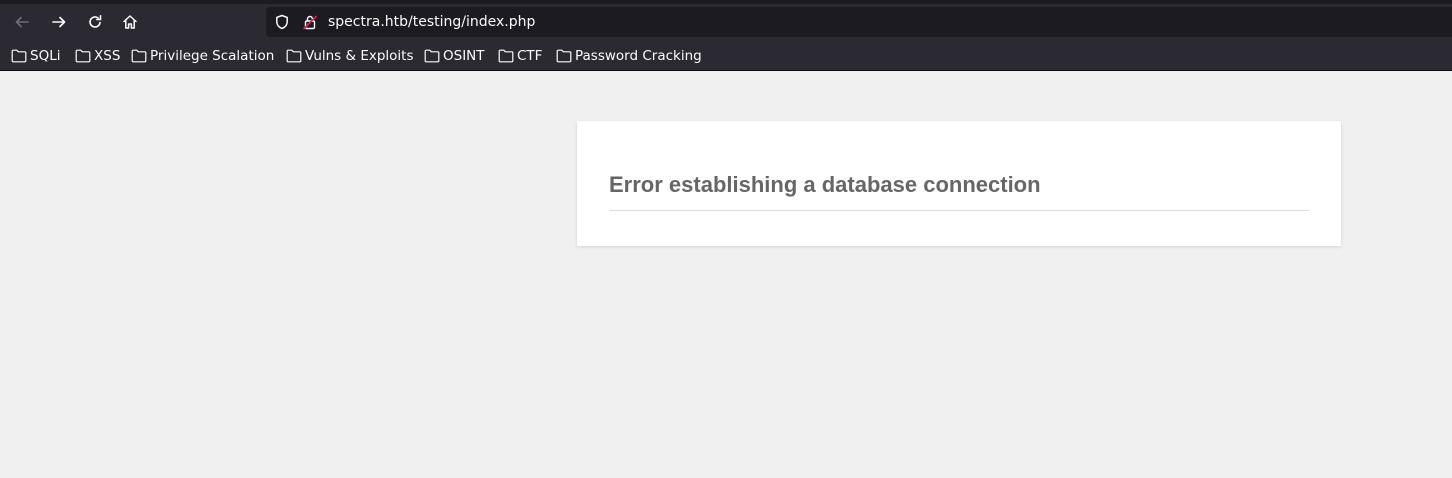 This screenshot has width=1452, height=478. What do you see at coordinates (530, 56) in the screenshot?
I see `bookmark-label: CTF` at bounding box center [530, 56].